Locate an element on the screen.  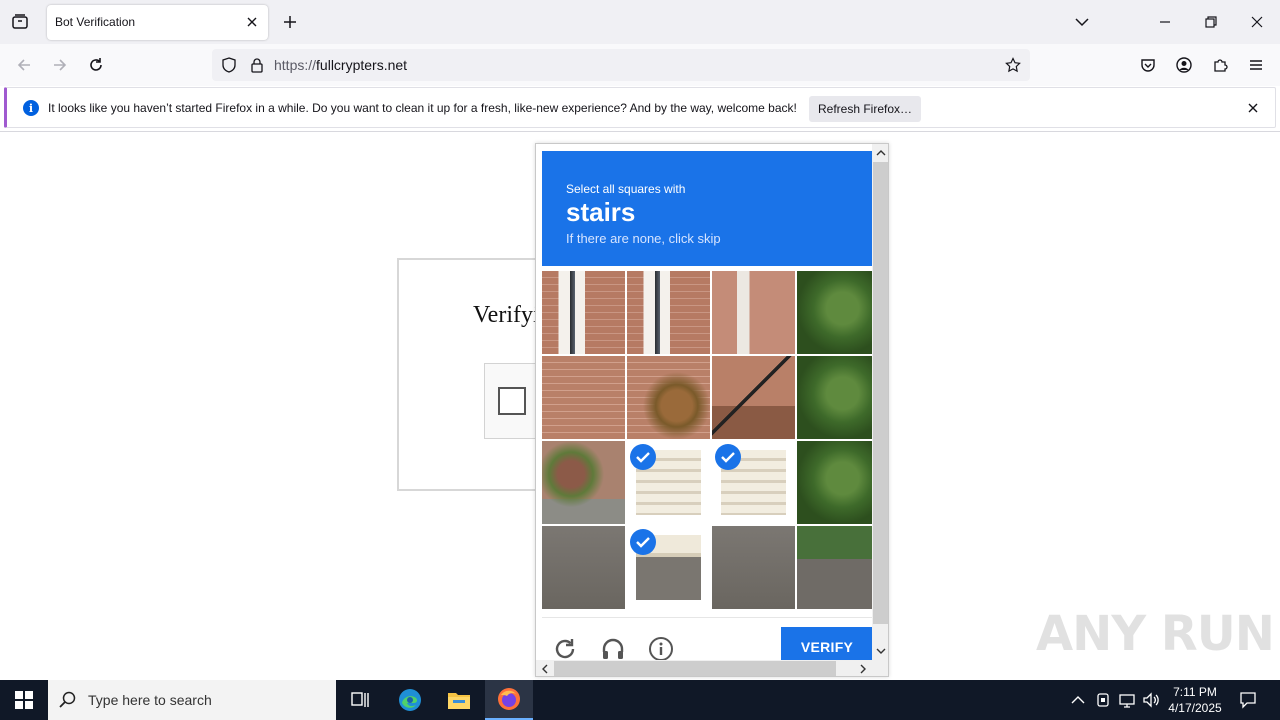
scroll-right-icon is located at coordinates (863, 668).